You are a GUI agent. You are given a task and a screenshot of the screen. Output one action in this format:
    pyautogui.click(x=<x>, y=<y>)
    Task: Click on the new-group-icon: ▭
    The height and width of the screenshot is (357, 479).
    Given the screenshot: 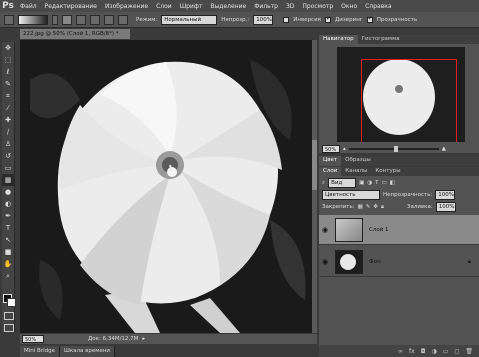 What is the action you would take?
    pyautogui.click(x=446, y=351)
    